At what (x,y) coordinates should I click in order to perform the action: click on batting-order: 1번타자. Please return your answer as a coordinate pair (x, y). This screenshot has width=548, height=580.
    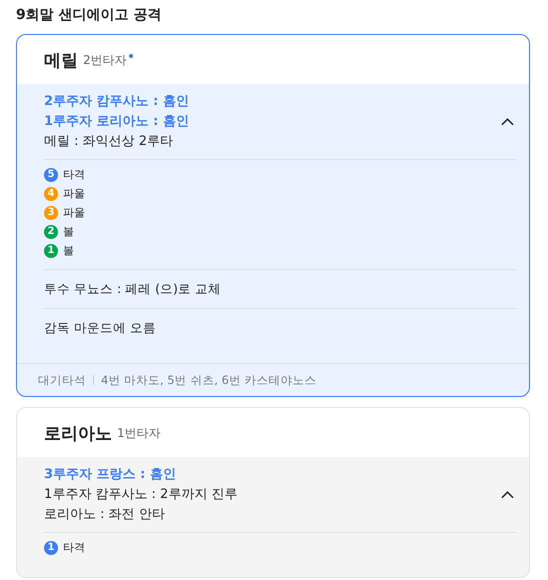
    Looking at the image, I should click on (139, 433).